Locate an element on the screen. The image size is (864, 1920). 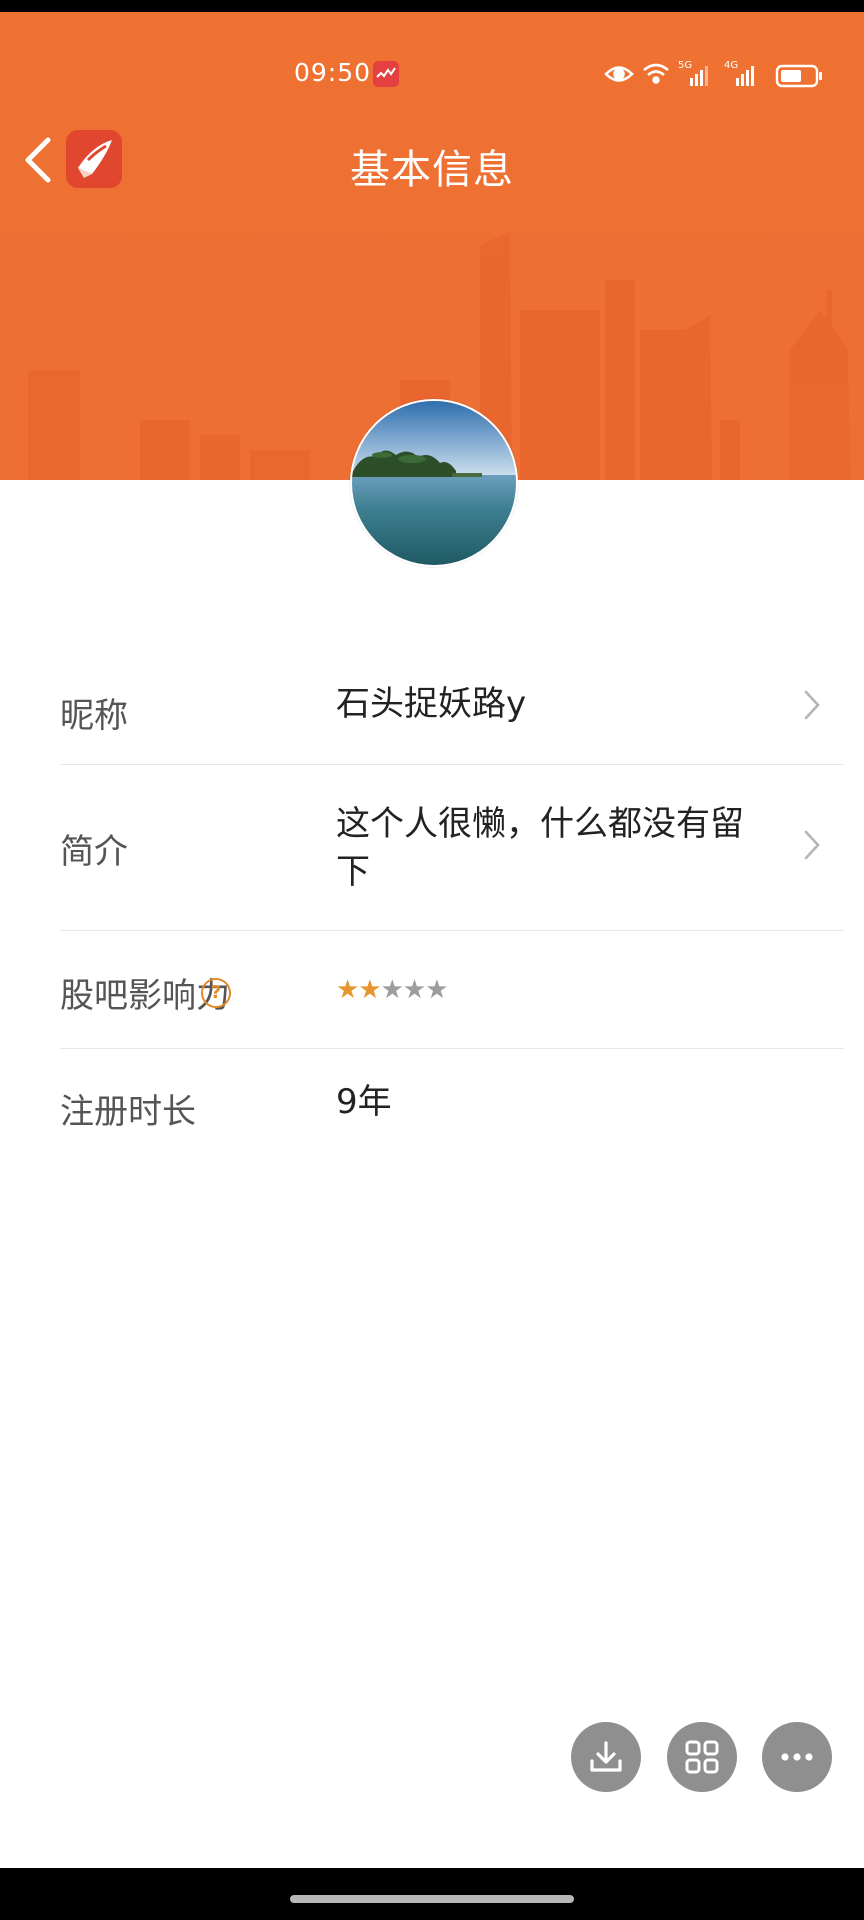
more-button is located at coordinates (797, 1757).